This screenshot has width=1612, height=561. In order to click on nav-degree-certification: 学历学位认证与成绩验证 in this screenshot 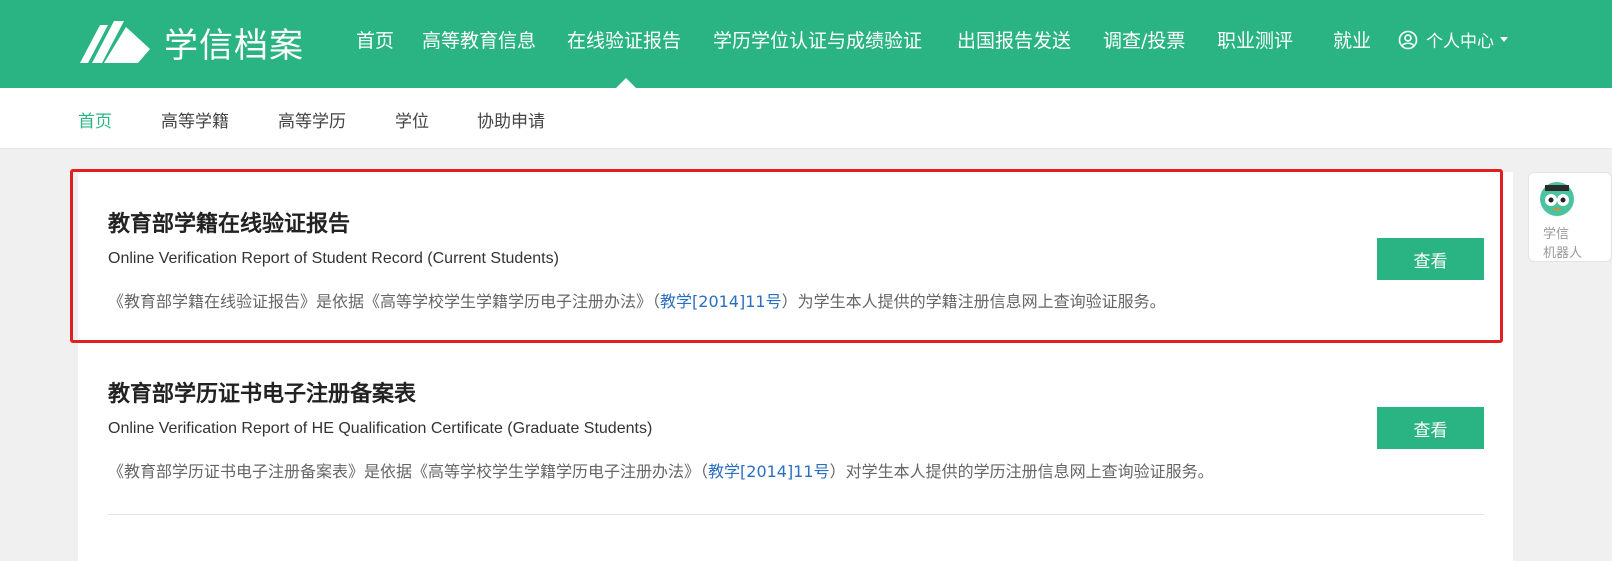, I will do `click(817, 39)`.